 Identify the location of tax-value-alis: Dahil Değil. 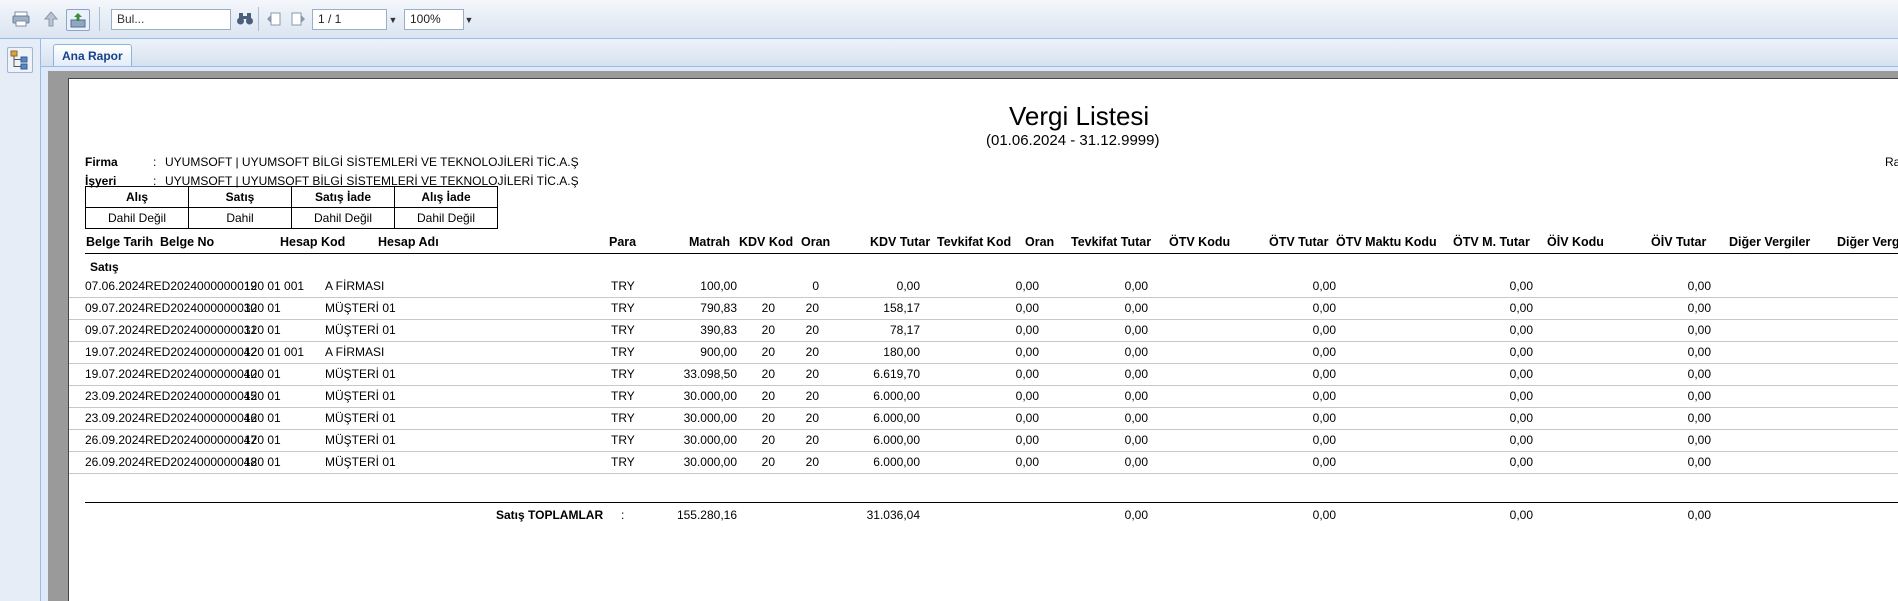
(137, 218).